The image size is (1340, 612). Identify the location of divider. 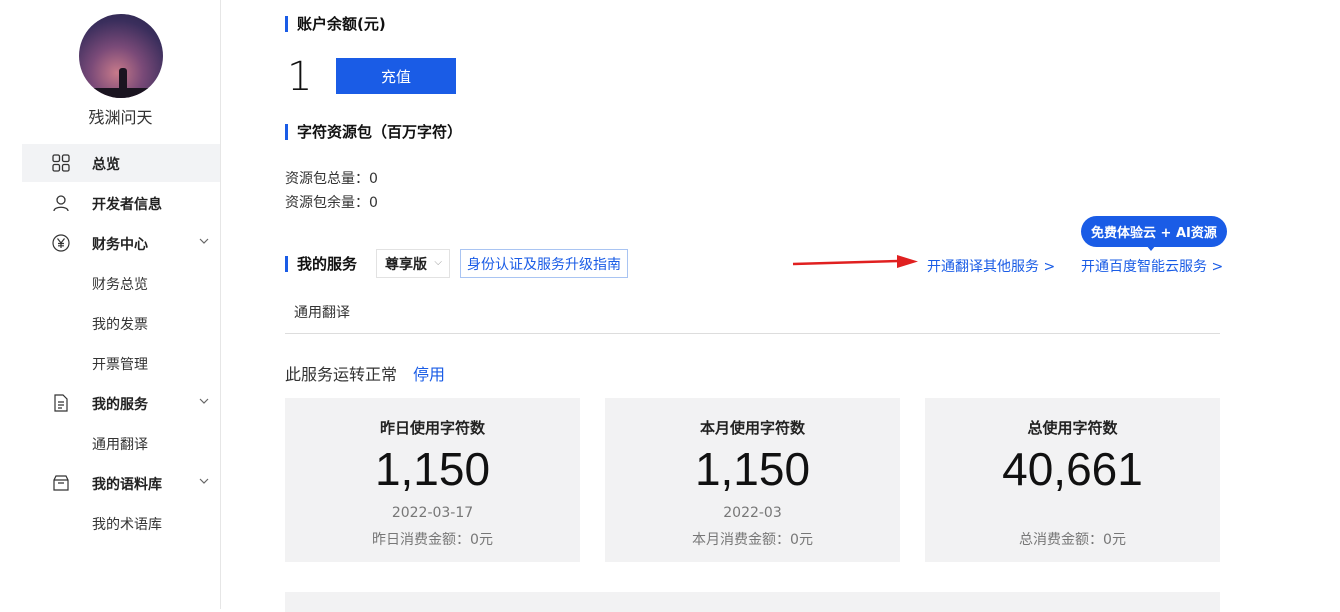
(752, 333).